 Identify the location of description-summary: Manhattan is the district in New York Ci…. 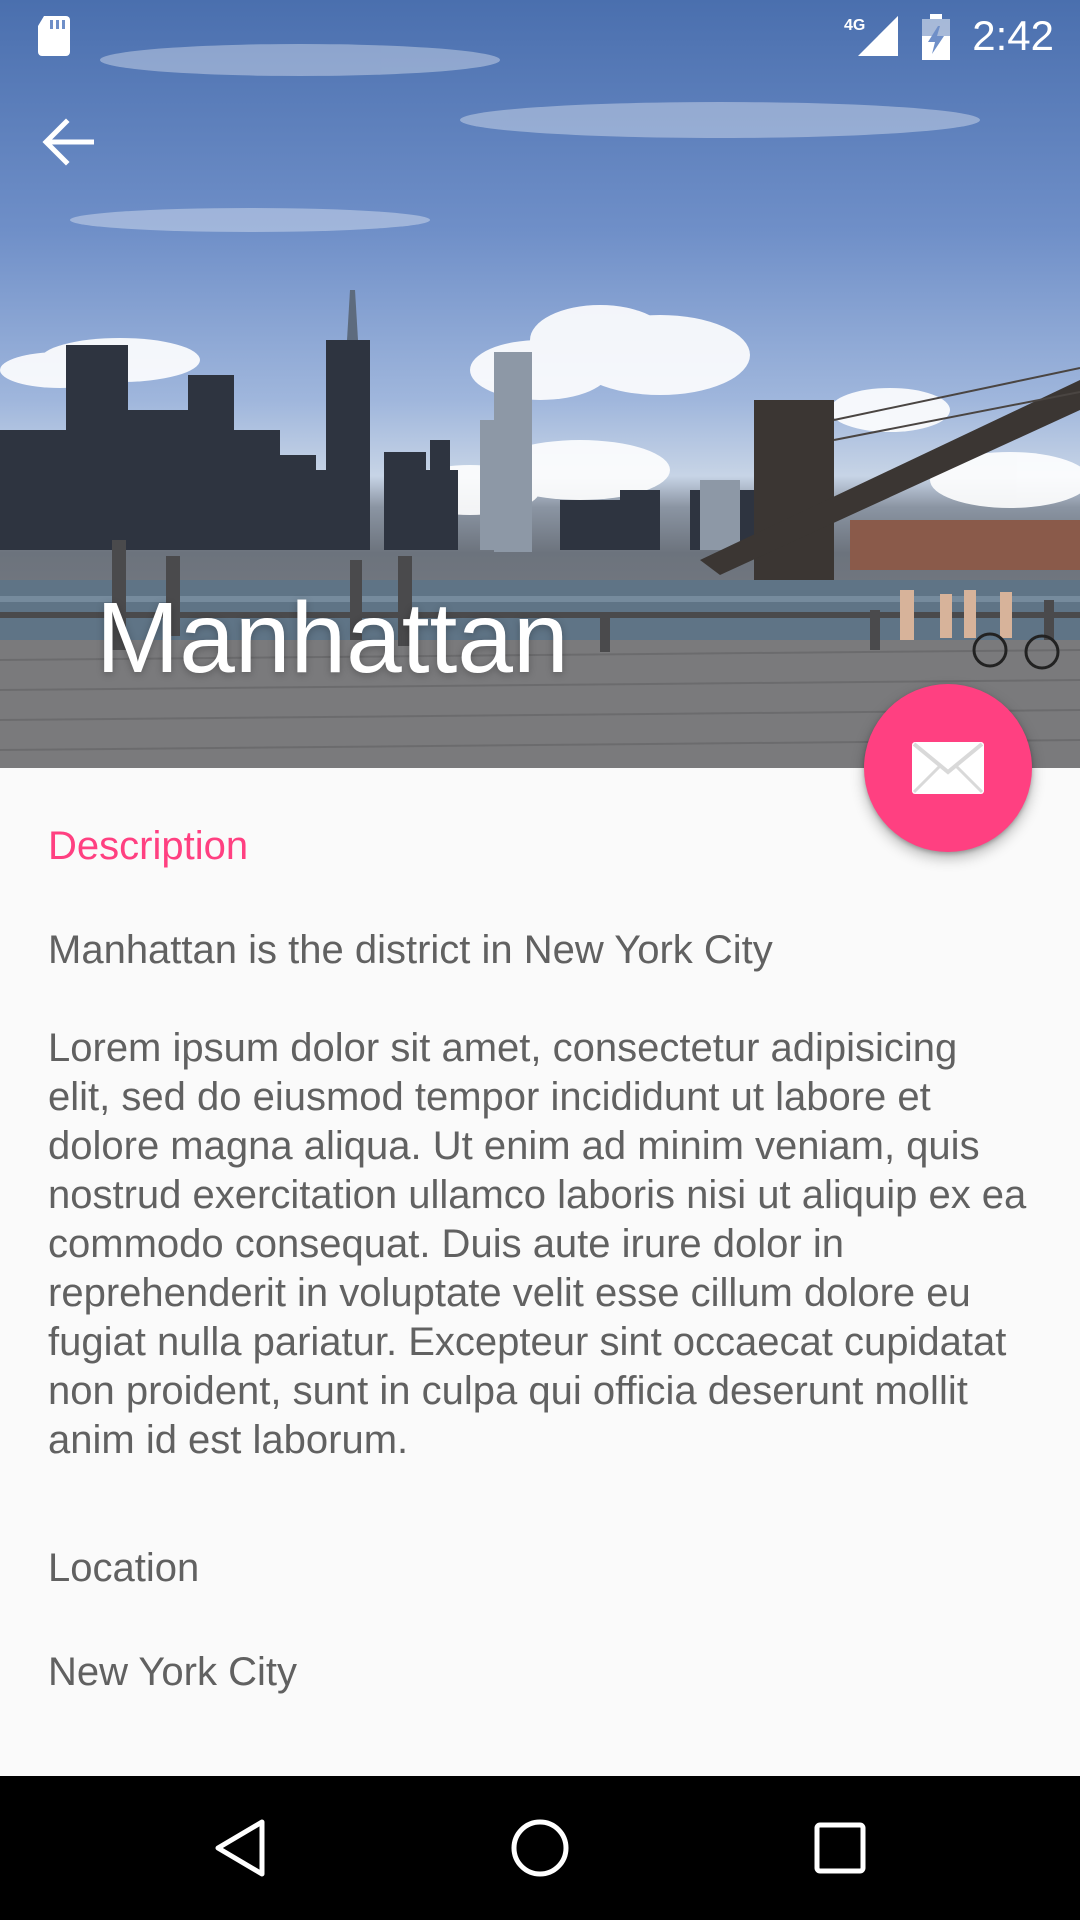
(410, 950).